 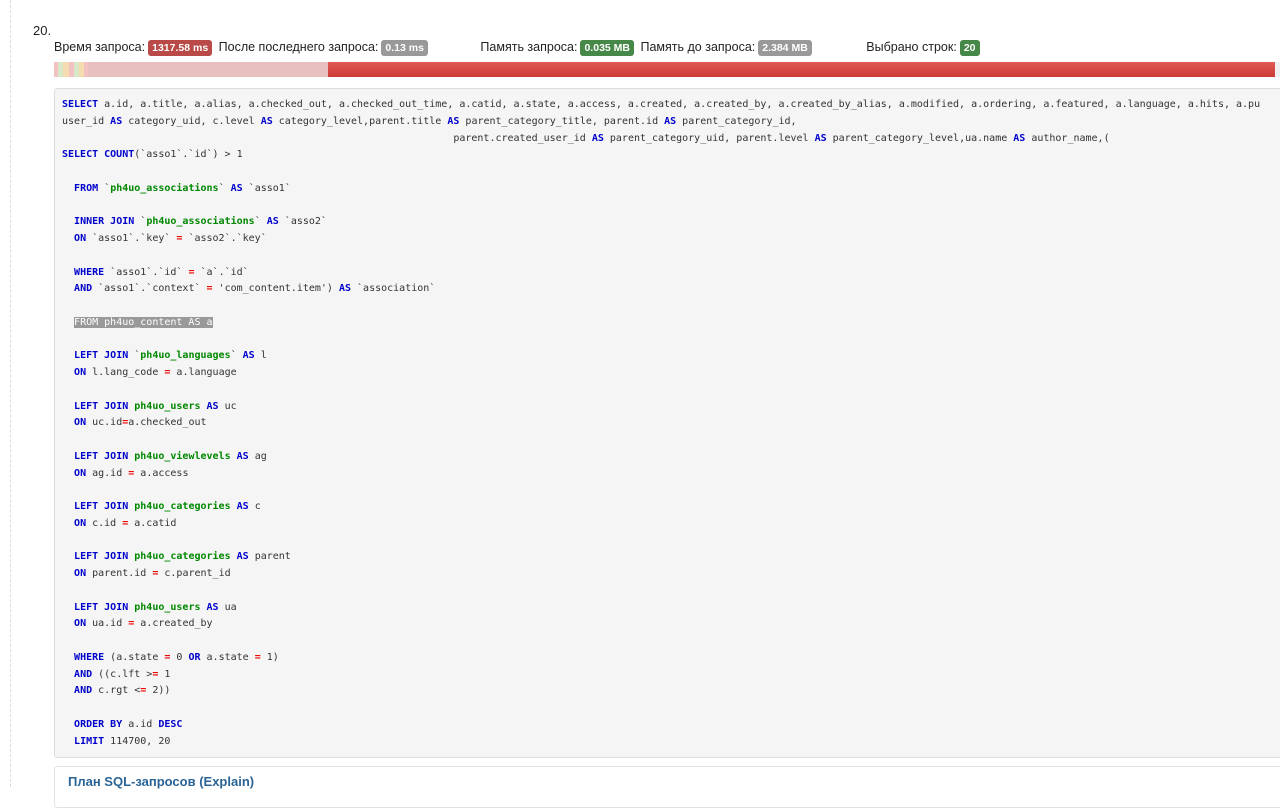 I want to click on sql-text: a.id, so click(x=140, y=724).